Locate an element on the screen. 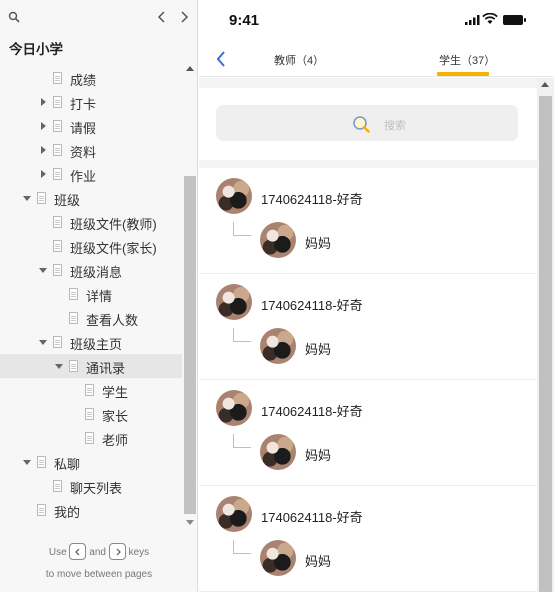 Image resolution: width=554 pixels, height=592 pixels. tree-item: 资料 is located at coordinates (91, 150).